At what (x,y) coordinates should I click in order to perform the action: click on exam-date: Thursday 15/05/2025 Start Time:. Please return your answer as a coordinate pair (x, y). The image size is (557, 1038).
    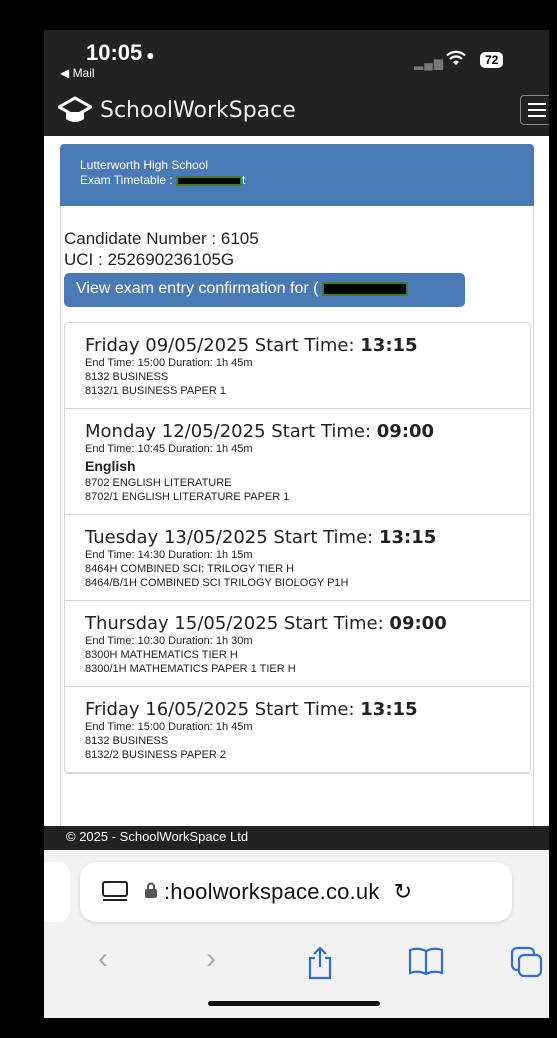
    Looking at the image, I should click on (237, 623).